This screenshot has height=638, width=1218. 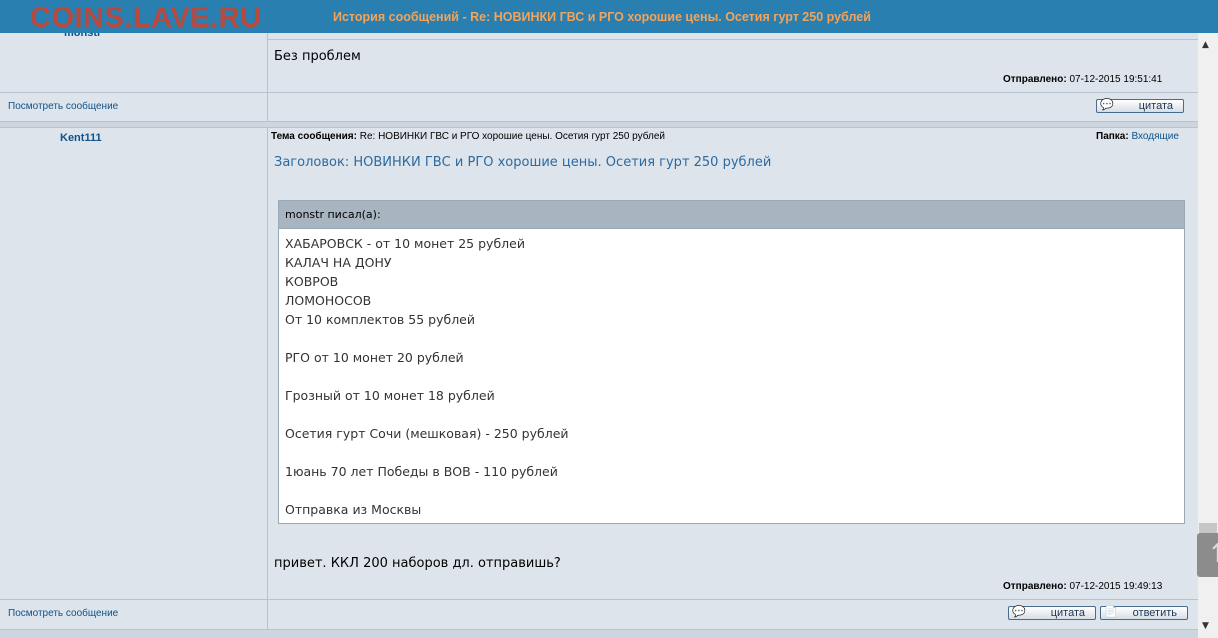 What do you see at coordinates (1116, 586) in the screenshot?
I see `post2-sent-value: 07-12-2015 19:49:13` at bounding box center [1116, 586].